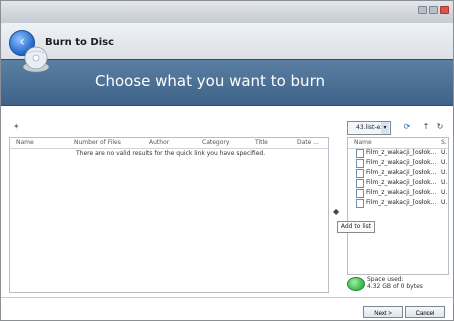 The height and width of the screenshot is (321, 454). Describe the element at coordinates (168, 126) in the screenshot. I see `left-toolbar: ✦` at that location.